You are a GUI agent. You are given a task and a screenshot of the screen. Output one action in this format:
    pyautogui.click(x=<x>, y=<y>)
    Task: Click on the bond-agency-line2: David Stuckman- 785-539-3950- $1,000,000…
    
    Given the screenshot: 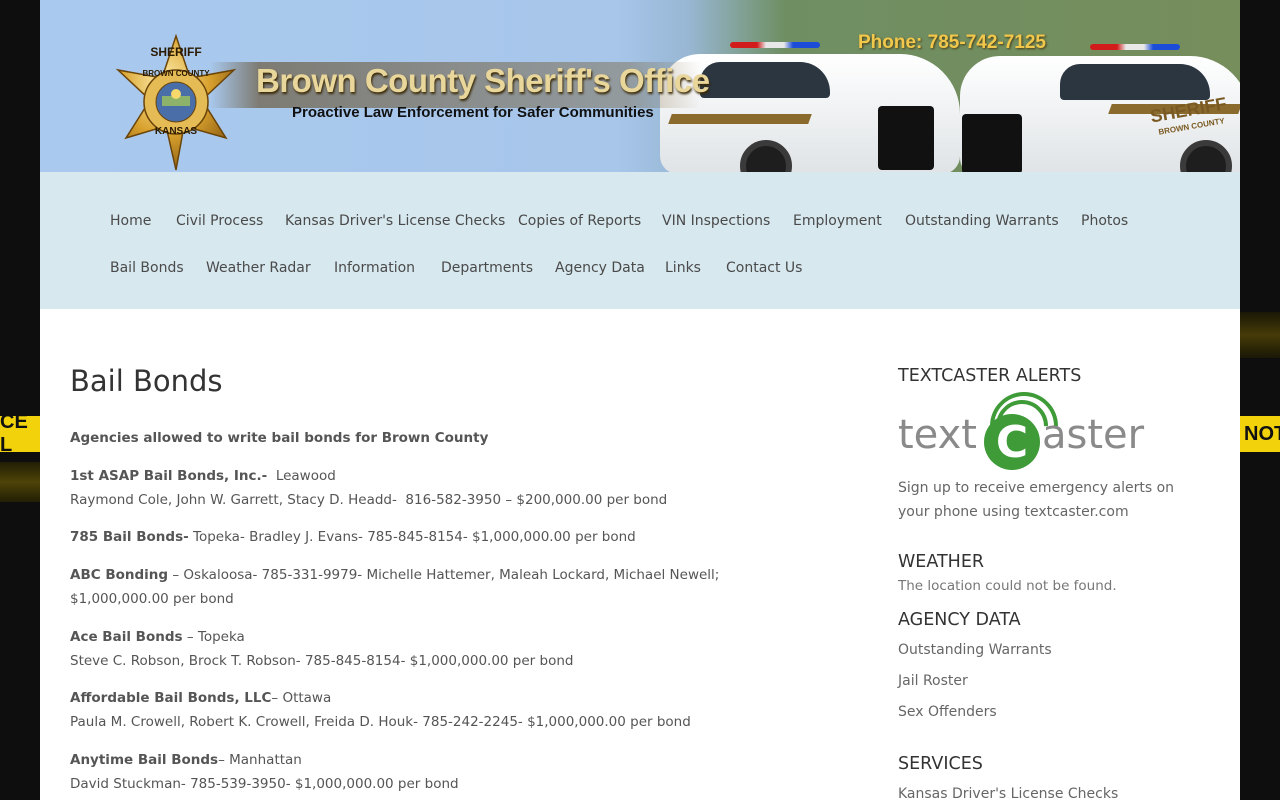 What is the action you would take?
    pyautogui.click(x=264, y=784)
    